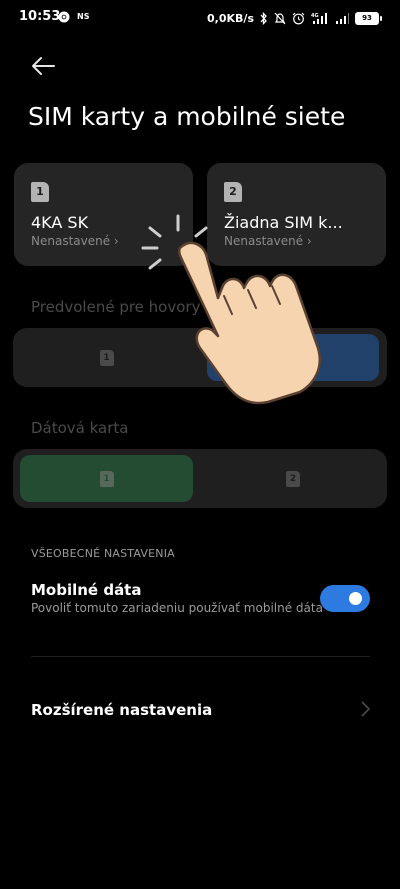 The height and width of the screenshot is (889, 400). What do you see at coordinates (80, 428) in the screenshot?
I see `data-card-section-label: Dátová karta` at bounding box center [80, 428].